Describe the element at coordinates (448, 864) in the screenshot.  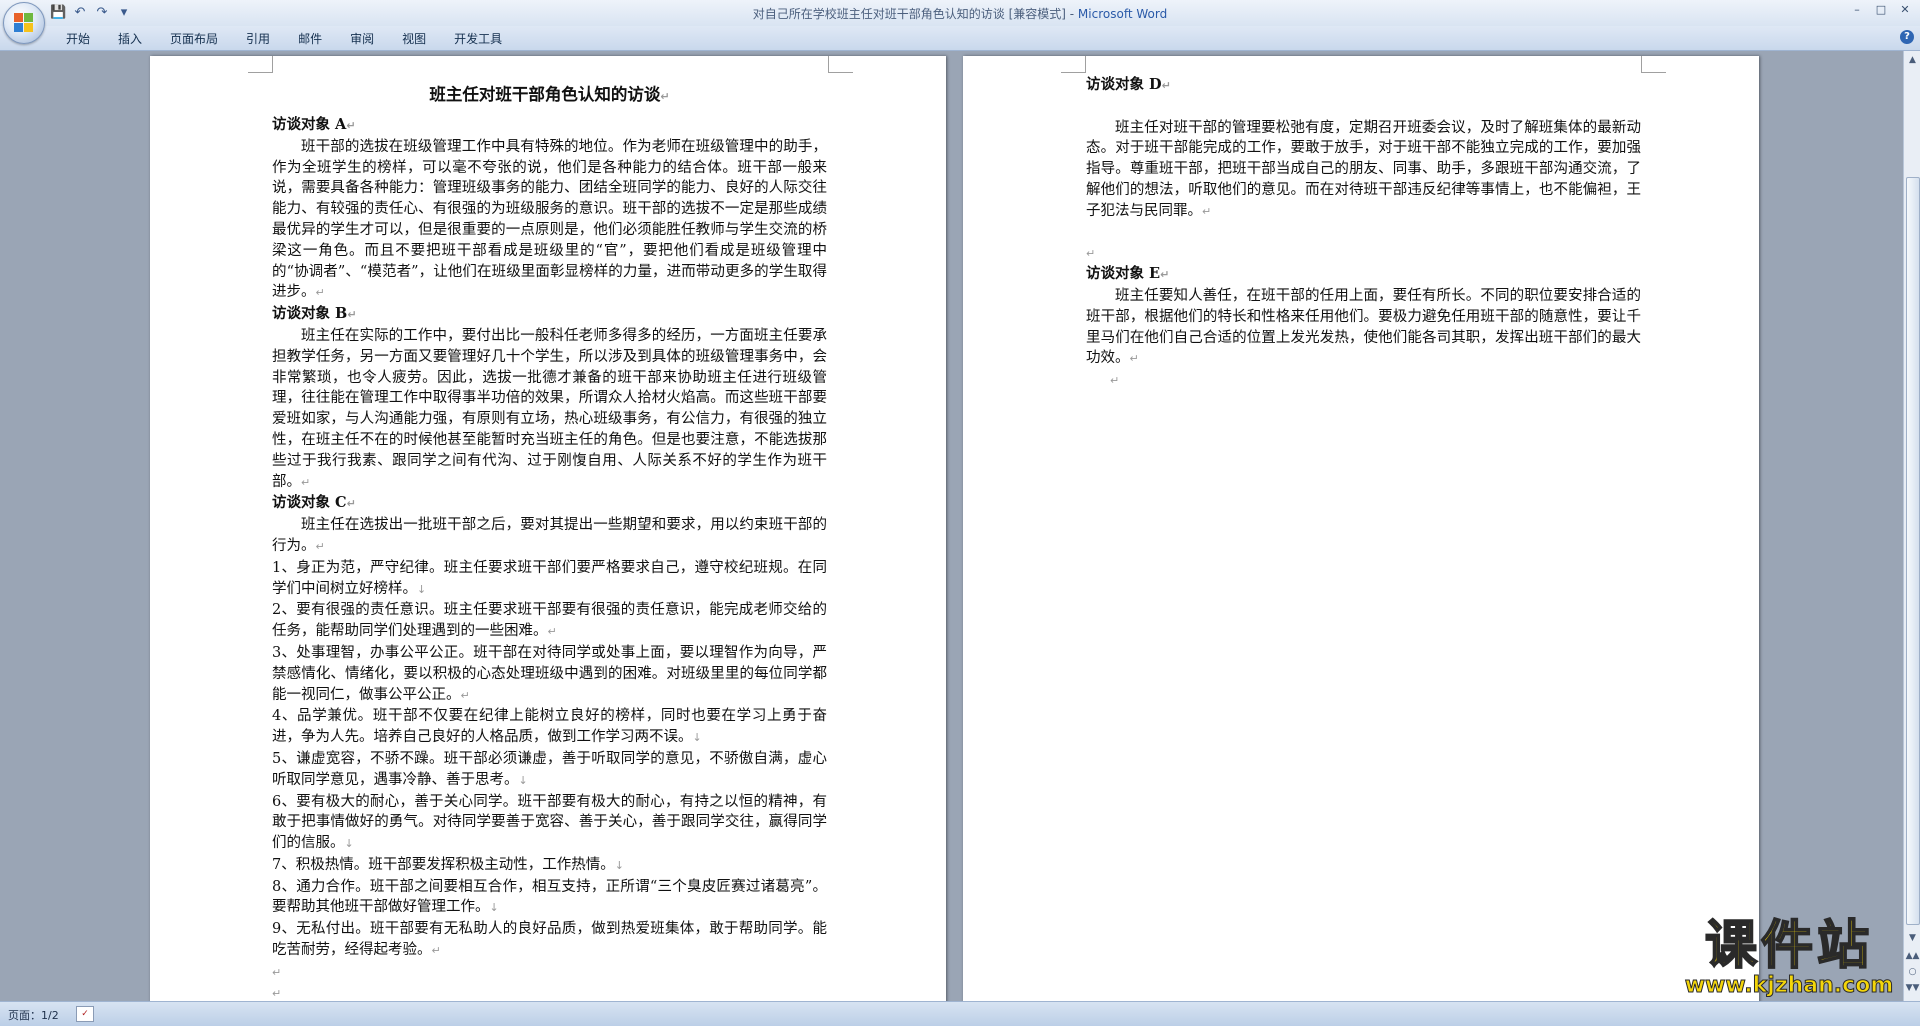
I see `list-item: 7、积极热情。班干部要发挥积极主动性，工作热情。↓` at that location.